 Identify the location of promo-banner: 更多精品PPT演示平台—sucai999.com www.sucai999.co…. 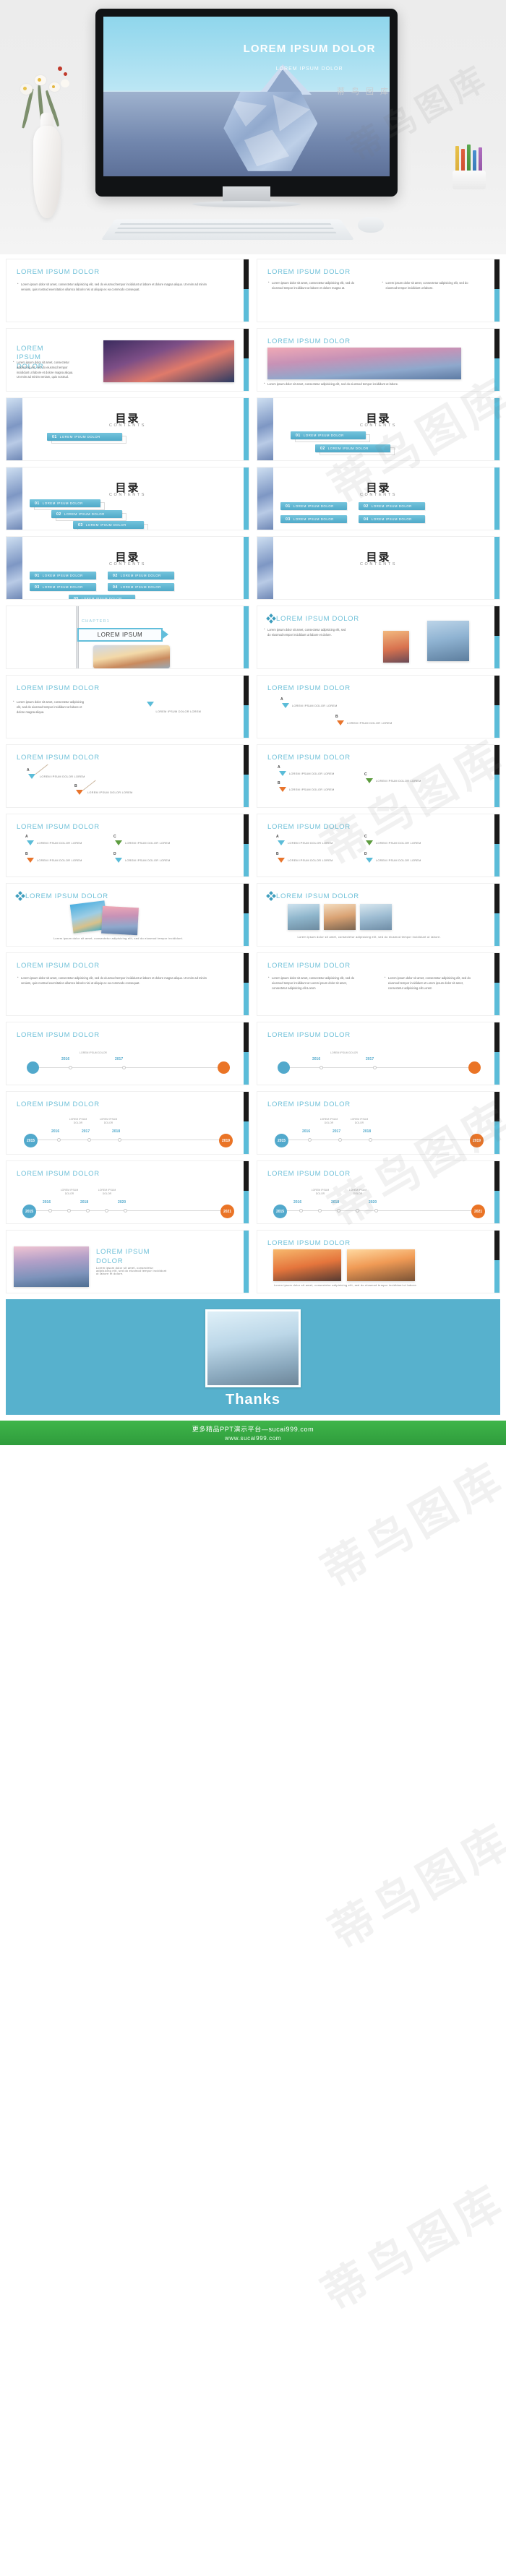
(253, 1433).